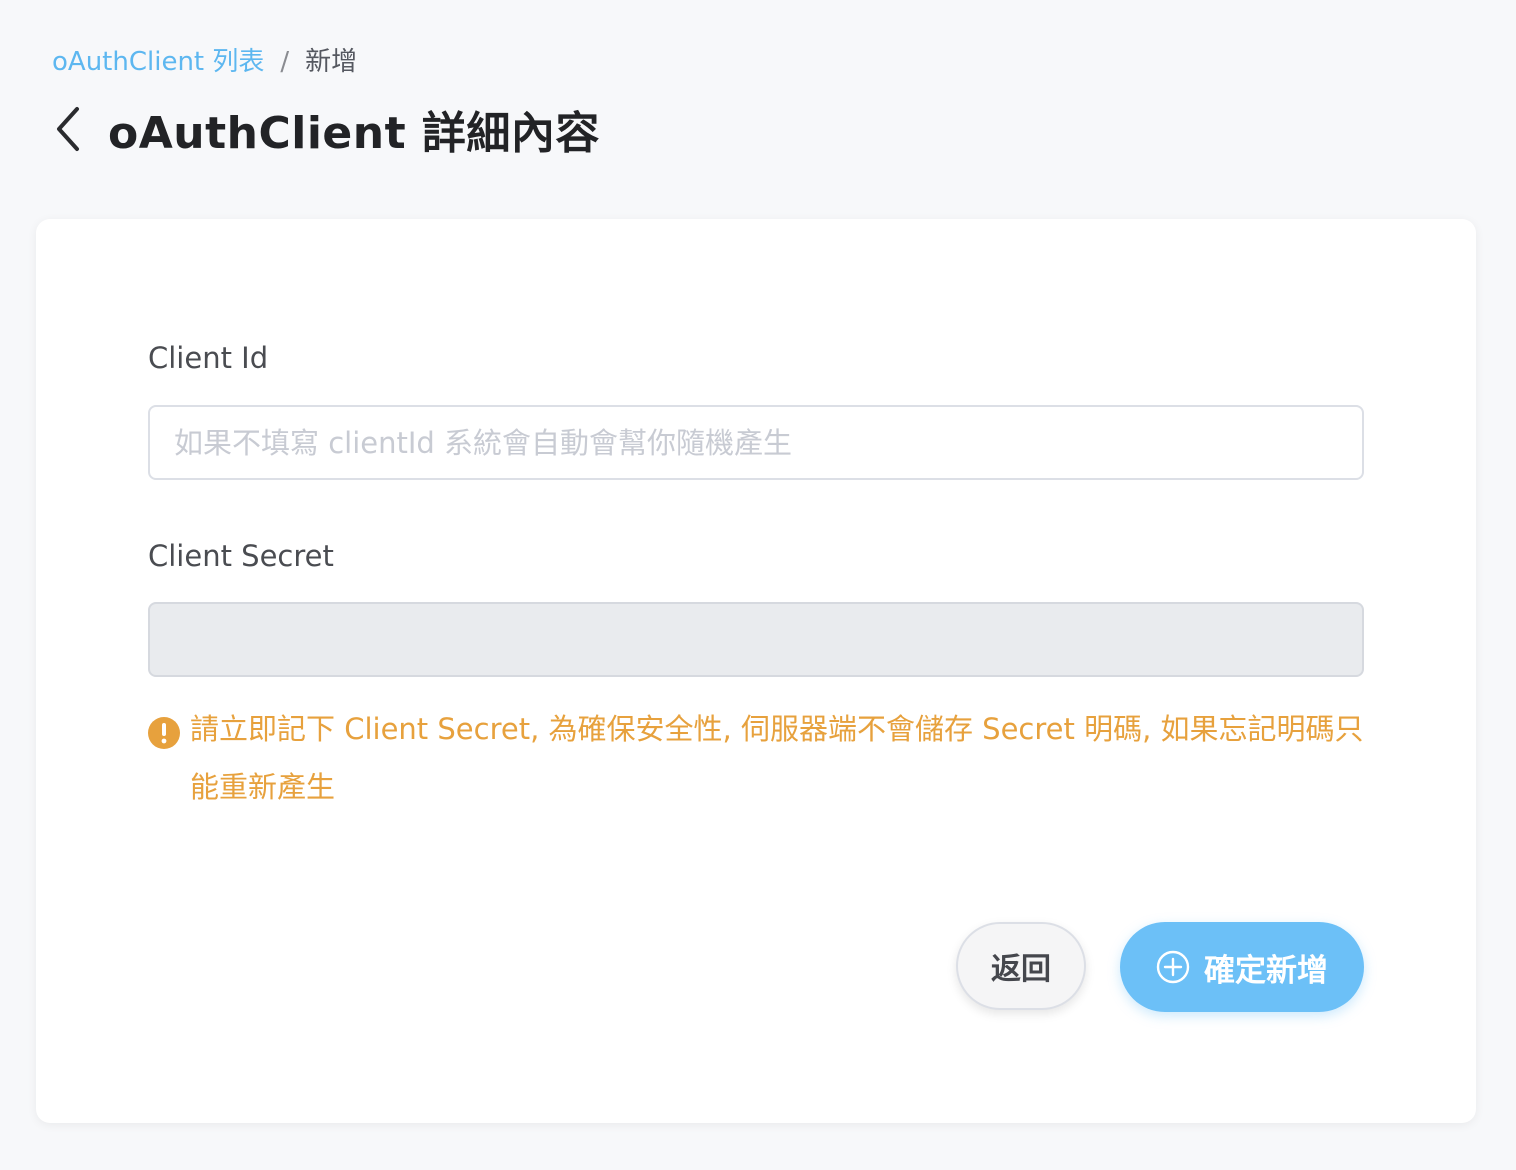 Image resolution: width=1516 pixels, height=1170 pixels. What do you see at coordinates (756, 442) in the screenshot?
I see `client-id-input` at bounding box center [756, 442].